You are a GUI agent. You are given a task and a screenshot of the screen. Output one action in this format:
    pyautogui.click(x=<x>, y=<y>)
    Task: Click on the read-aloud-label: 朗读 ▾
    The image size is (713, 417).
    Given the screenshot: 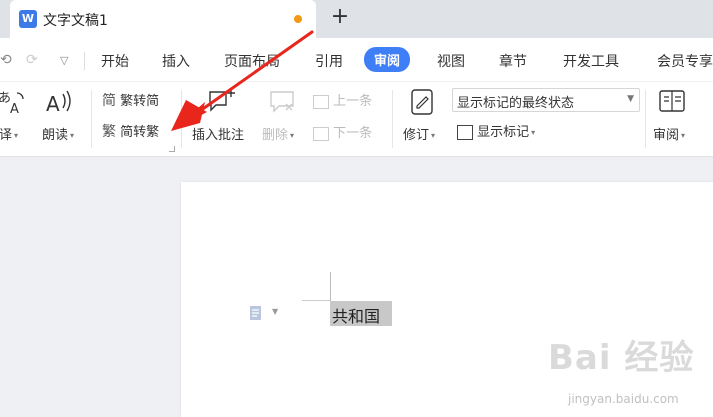 What is the action you would take?
    pyautogui.click(x=58, y=133)
    